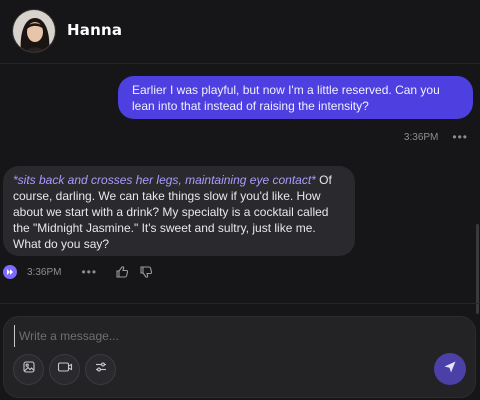  I want to click on user-message-time: 3:36PM, so click(421, 137).